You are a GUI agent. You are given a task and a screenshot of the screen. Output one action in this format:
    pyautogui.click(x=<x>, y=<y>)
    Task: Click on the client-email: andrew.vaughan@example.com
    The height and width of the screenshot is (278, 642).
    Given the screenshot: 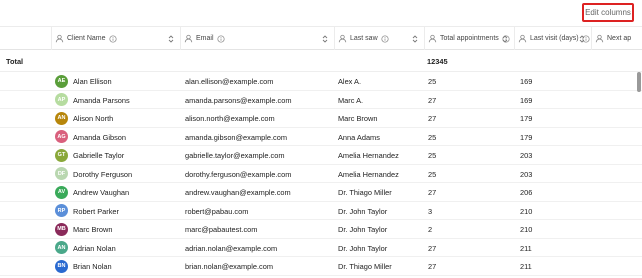 What is the action you would take?
    pyautogui.click(x=238, y=192)
    